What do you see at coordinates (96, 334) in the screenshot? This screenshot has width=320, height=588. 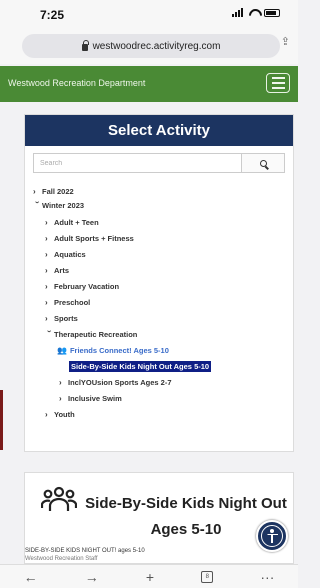 I see `tree-item-label: Therapeutic Recreation` at bounding box center [96, 334].